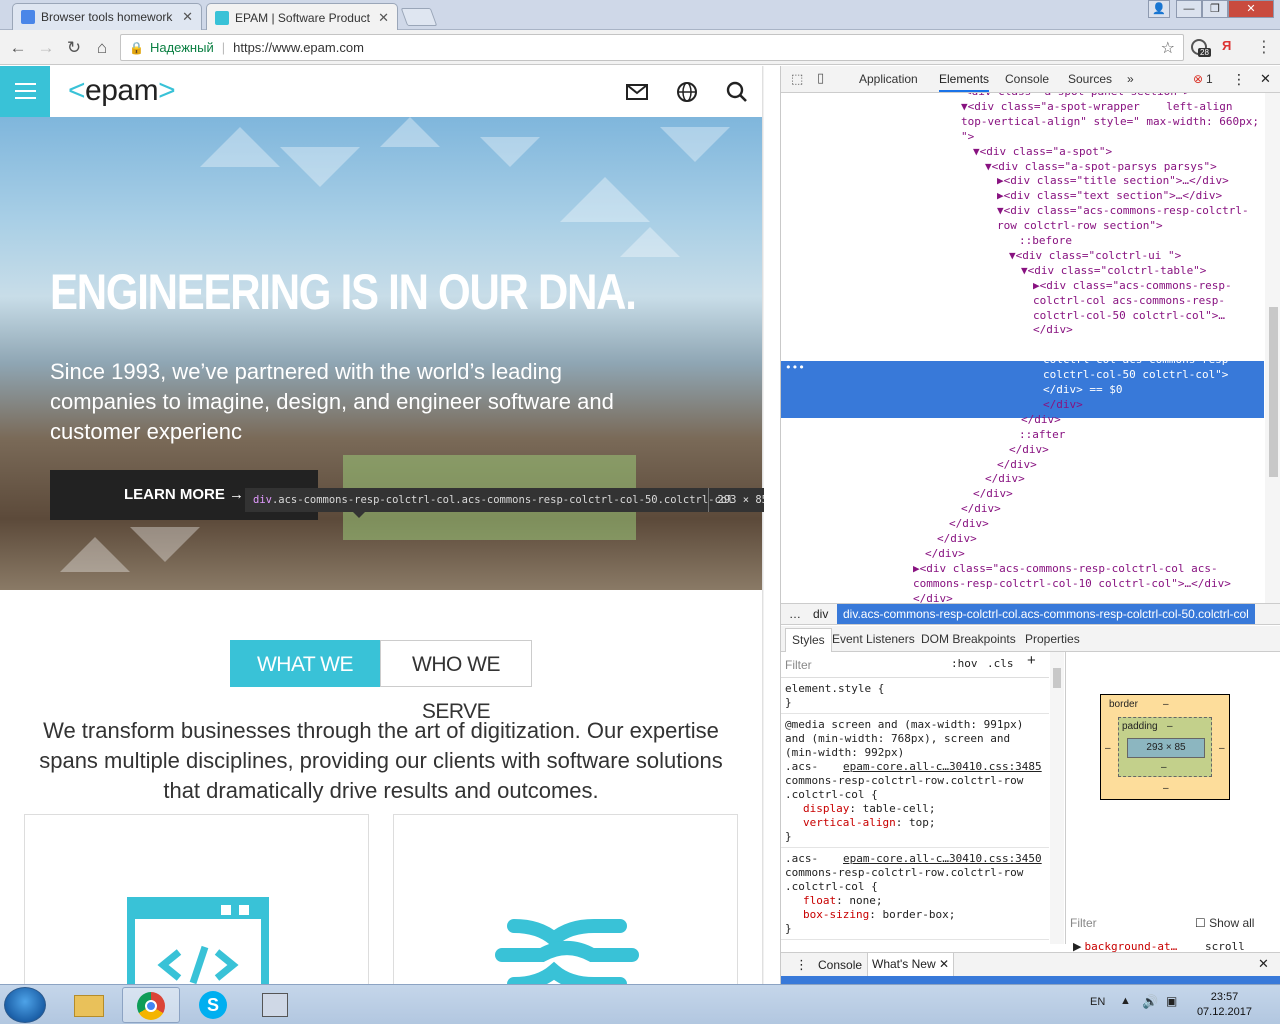 This screenshot has width=1280, height=1024. I want to click on menu-kebab-icon: ⋮, so click(1264, 47).